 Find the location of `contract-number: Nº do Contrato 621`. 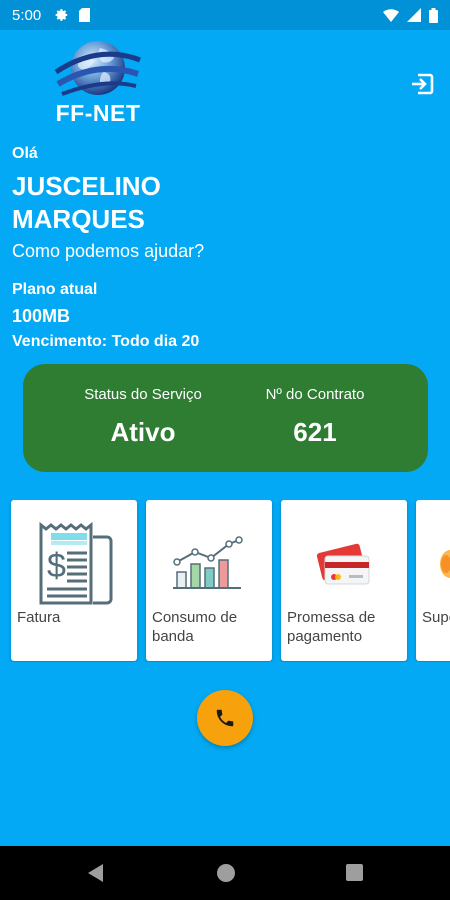

contract-number: Nº do Contrato 621 is located at coordinates (315, 417).